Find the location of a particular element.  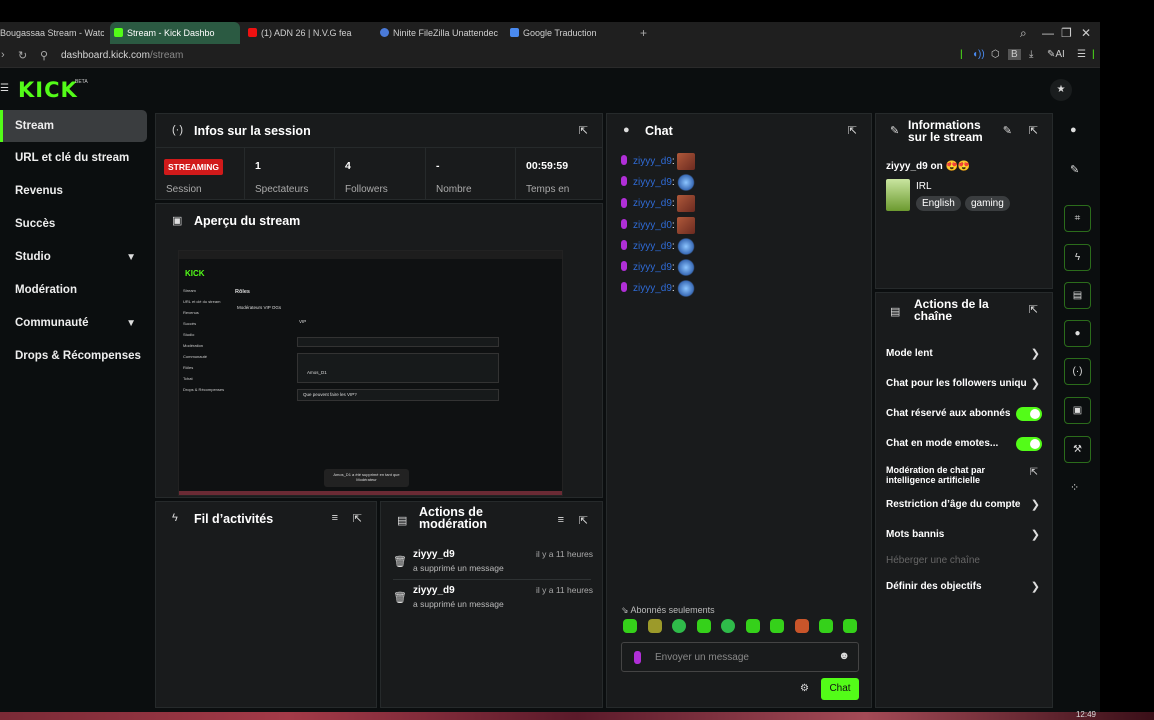

sidebar-item-succes: Succès is located at coordinates (75, 224).